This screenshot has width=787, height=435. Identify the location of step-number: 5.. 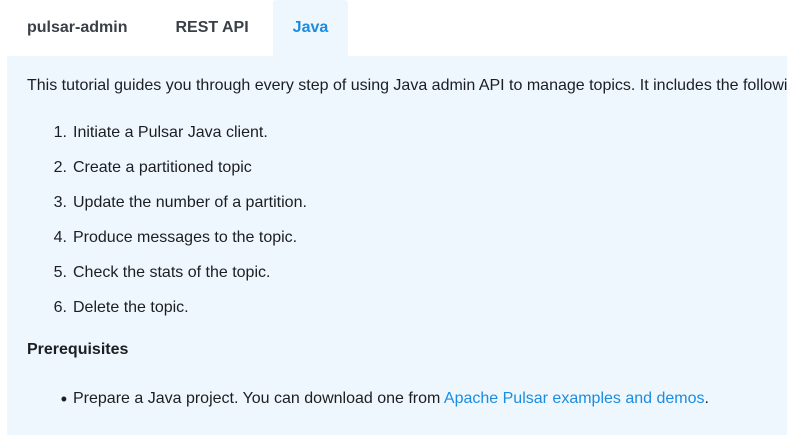
(60, 272).